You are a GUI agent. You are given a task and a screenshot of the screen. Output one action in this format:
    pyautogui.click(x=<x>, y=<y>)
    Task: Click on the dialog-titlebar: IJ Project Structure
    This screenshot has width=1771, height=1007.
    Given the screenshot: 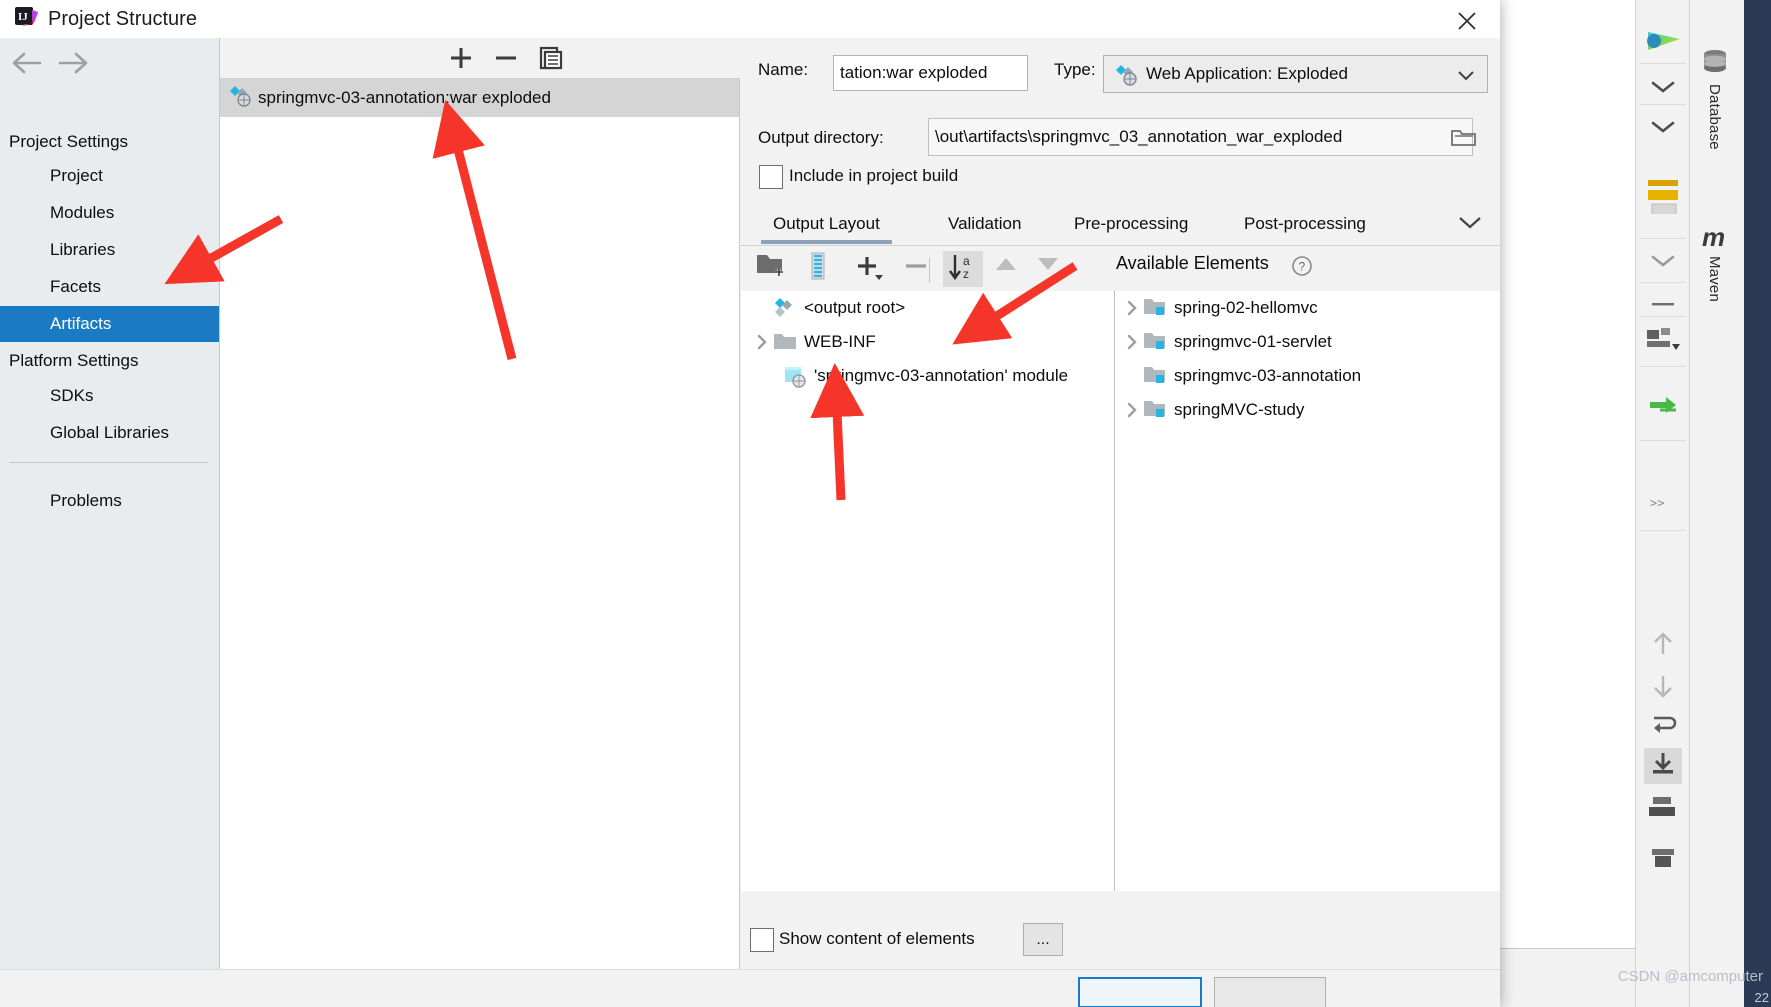 What is the action you would take?
    pyautogui.click(x=750, y=19)
    